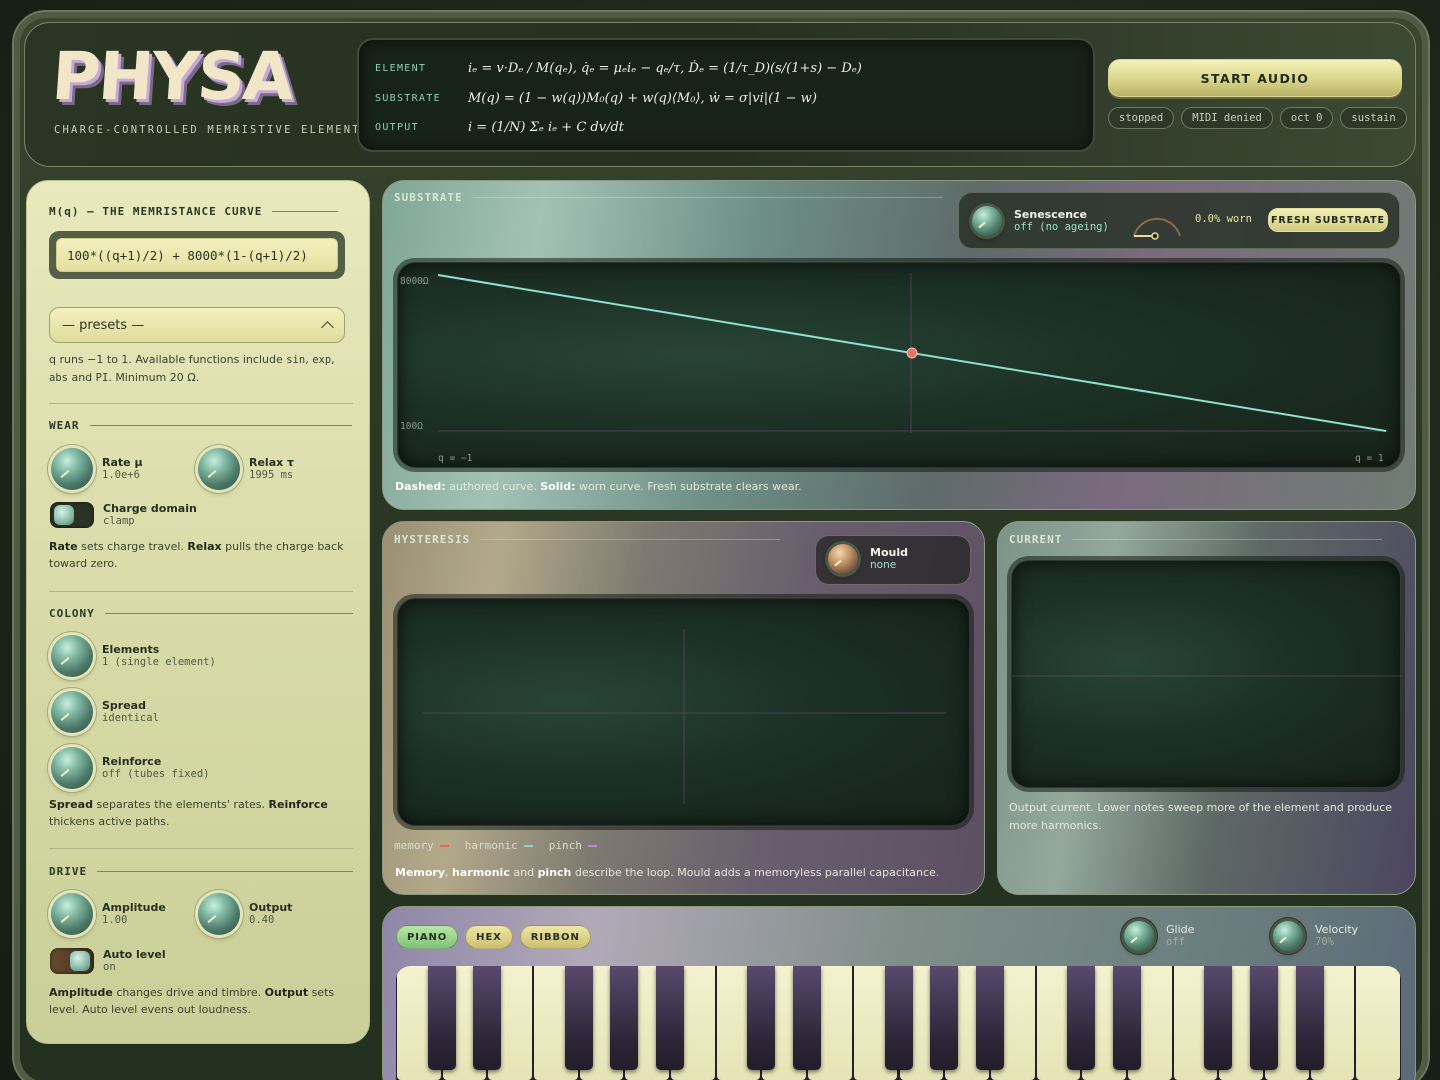 The width and height of the screenshot is (1440, 1080). Describe the element at coordinates (156, 774) in the screenshot. I see `reinforce-value: off (tubes fixed)` at that location.